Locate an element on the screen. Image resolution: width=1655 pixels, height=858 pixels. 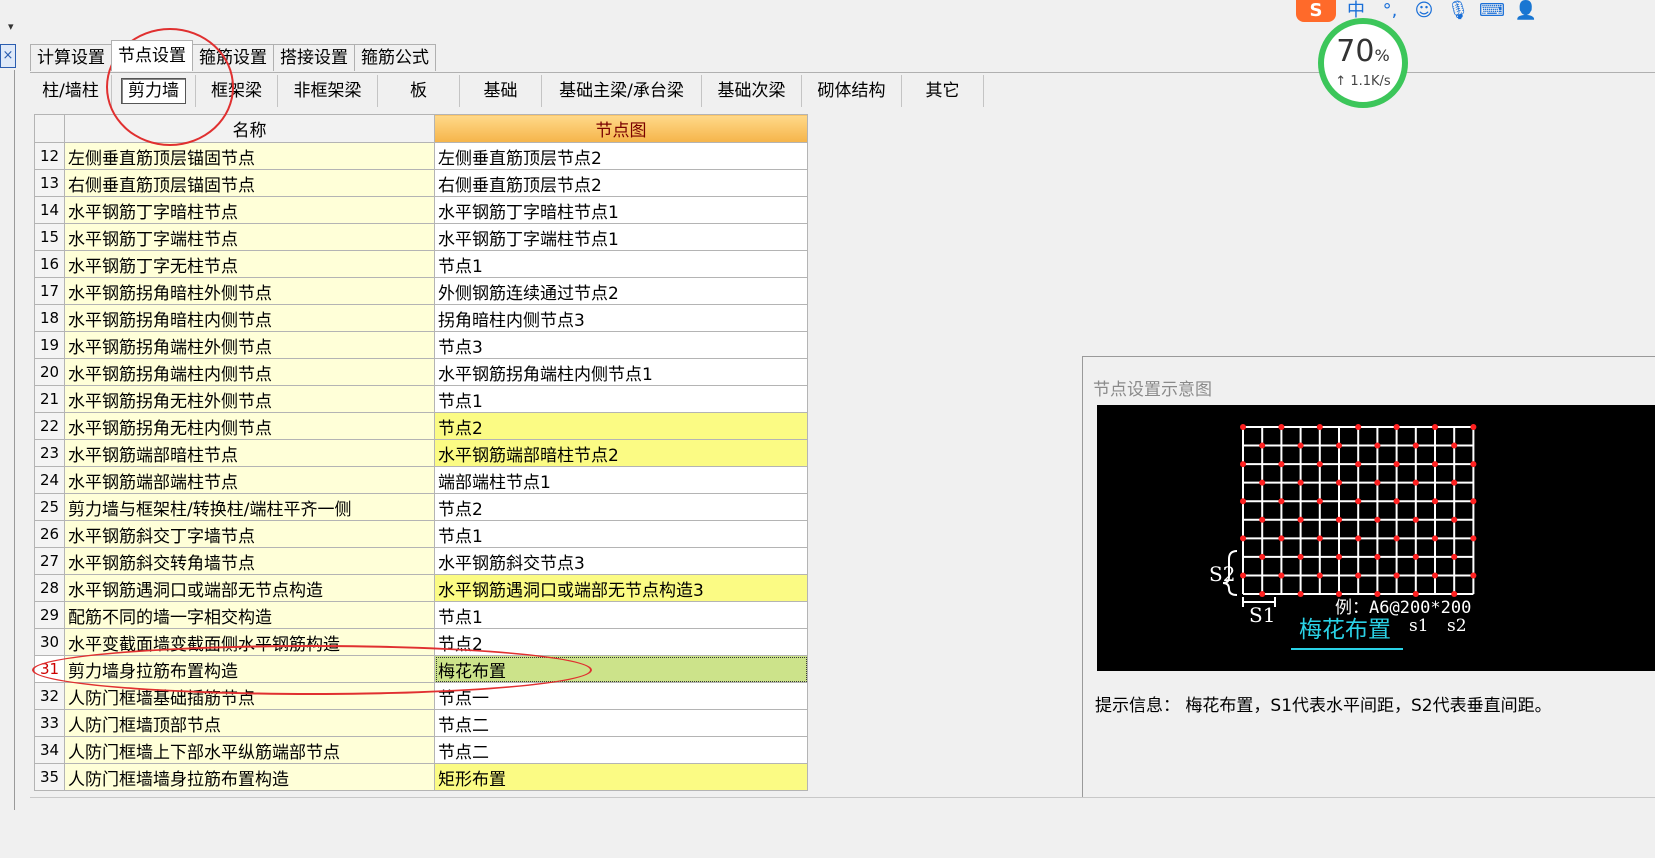
row-name: 人防门框墙上下部水平纵筋端部节点 is located at coordinates (249, 750).